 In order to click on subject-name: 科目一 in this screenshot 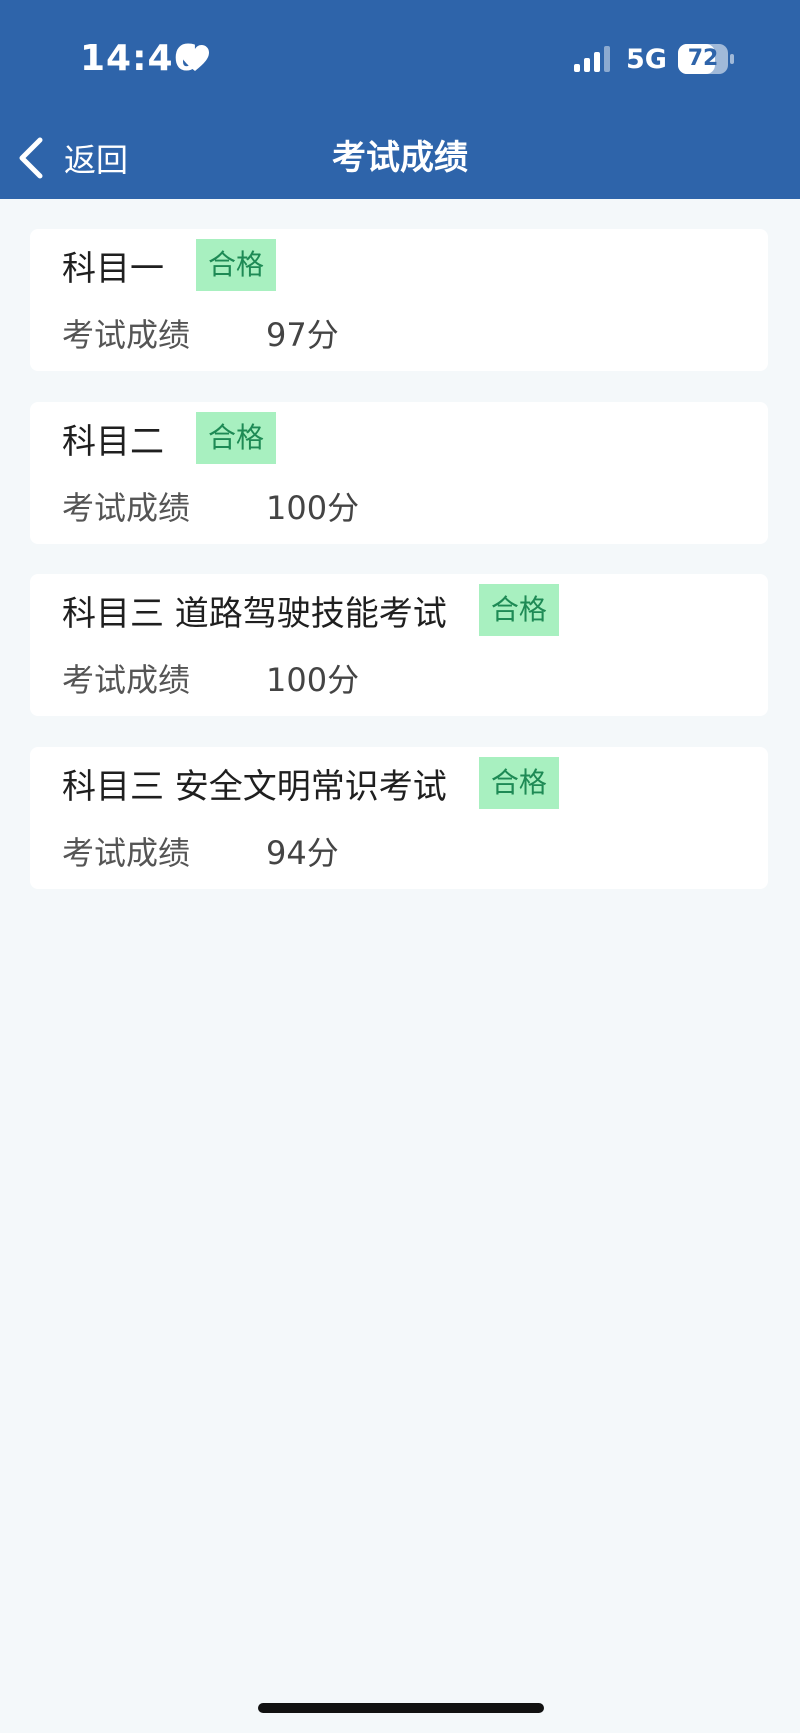, I will do `click(113, 268)`.